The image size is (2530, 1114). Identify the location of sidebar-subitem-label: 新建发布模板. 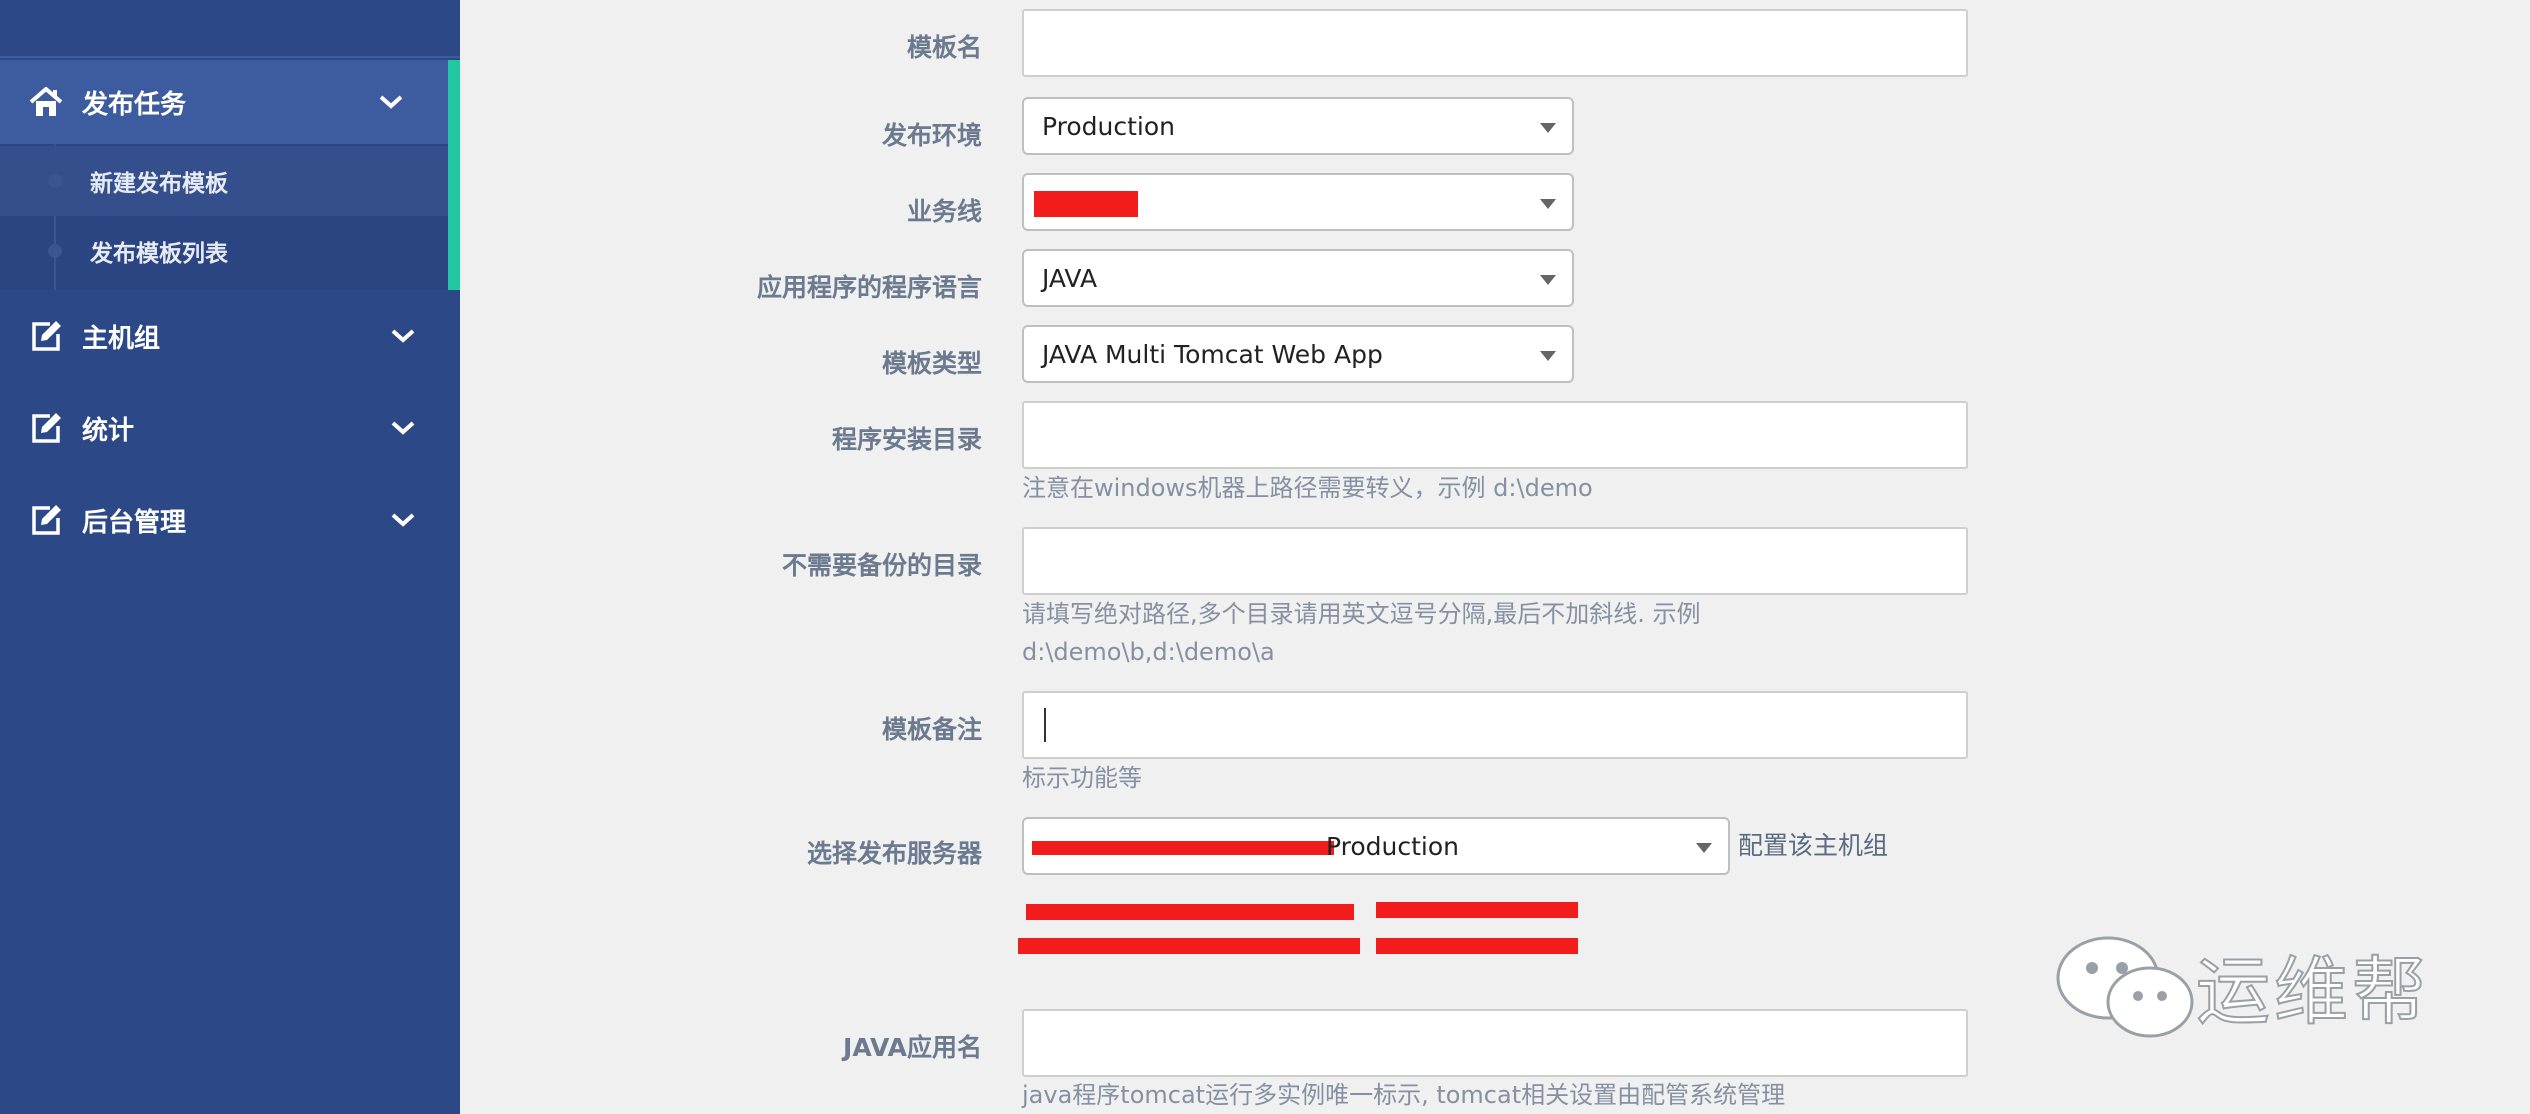
(159, 184).